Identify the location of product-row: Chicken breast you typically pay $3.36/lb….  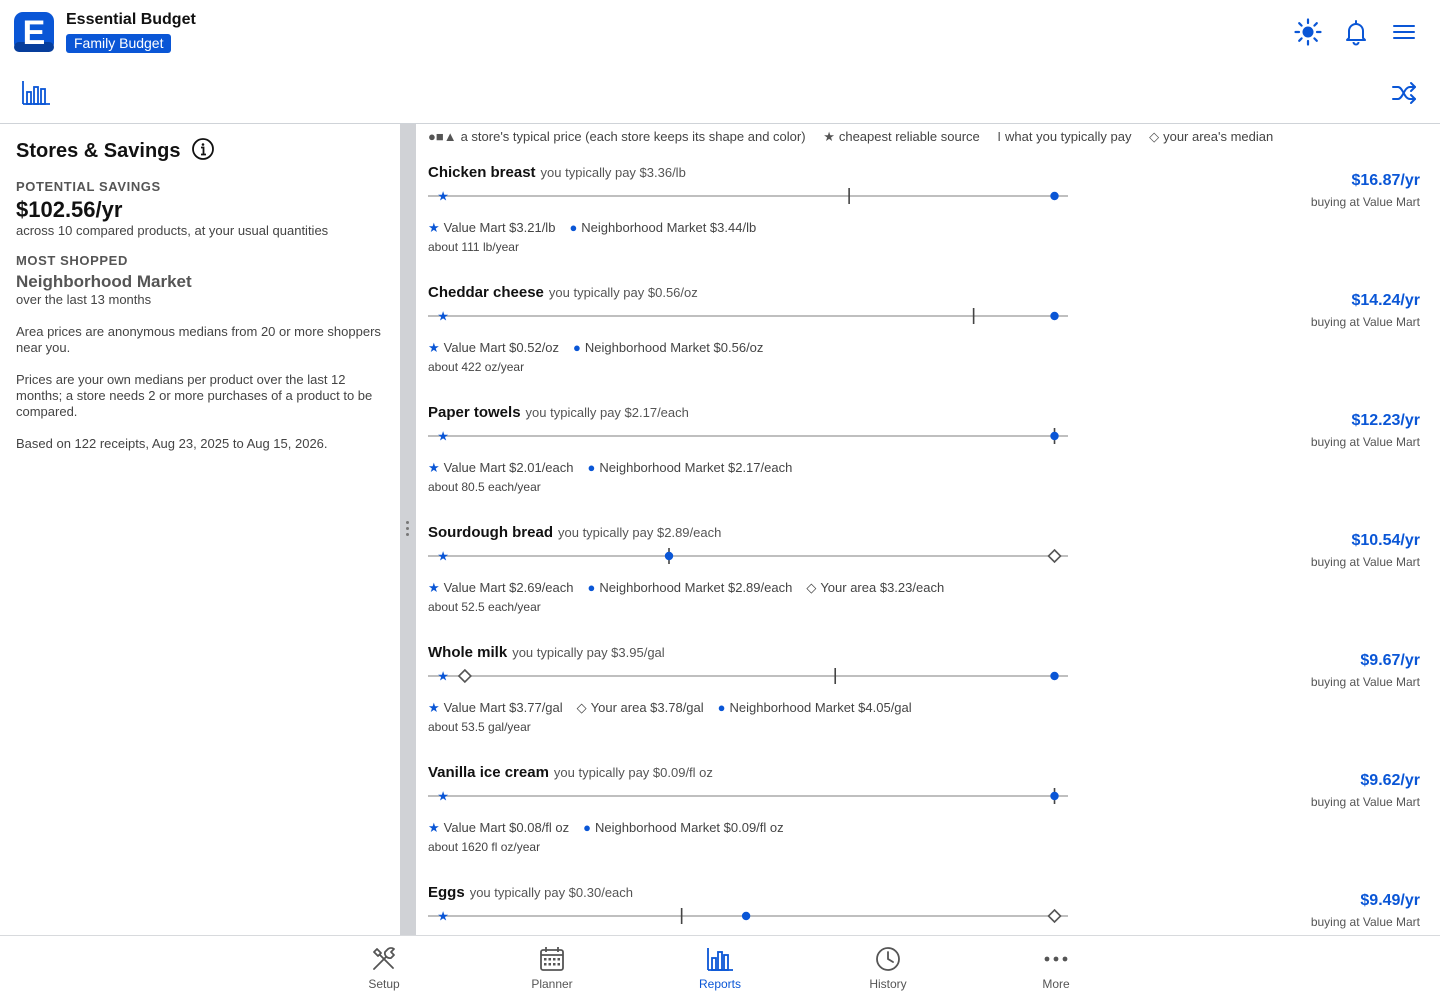
(928, 224).